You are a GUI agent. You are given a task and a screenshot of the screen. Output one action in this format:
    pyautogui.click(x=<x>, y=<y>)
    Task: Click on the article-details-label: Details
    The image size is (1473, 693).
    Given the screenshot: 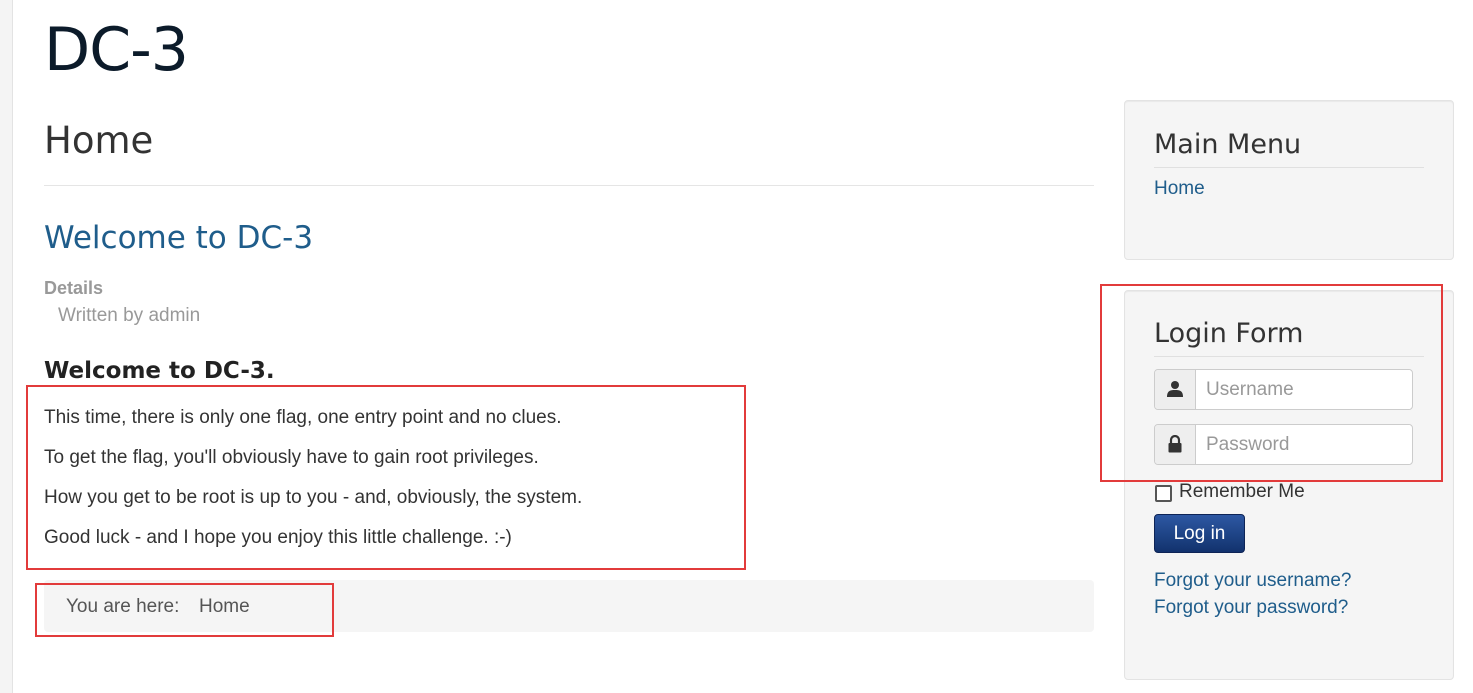 What is the action you would take?
    pyautogui.click(x=74, y=288)
    